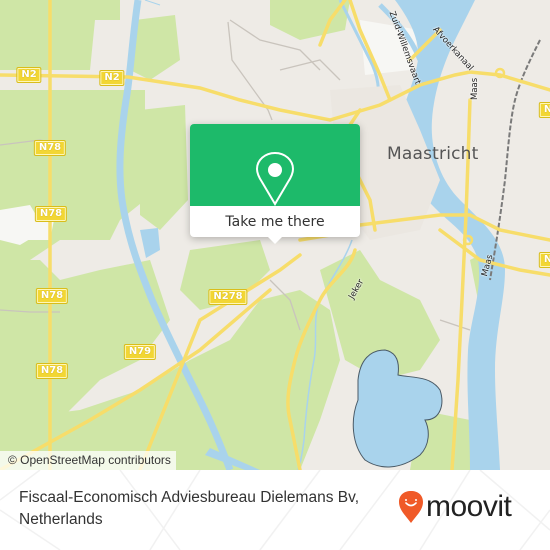 This screenshot has width=550, height=550. What do you see at coordinates (150, 243) in the screenshot?
I see `pond` at bounding box center [150, 243].